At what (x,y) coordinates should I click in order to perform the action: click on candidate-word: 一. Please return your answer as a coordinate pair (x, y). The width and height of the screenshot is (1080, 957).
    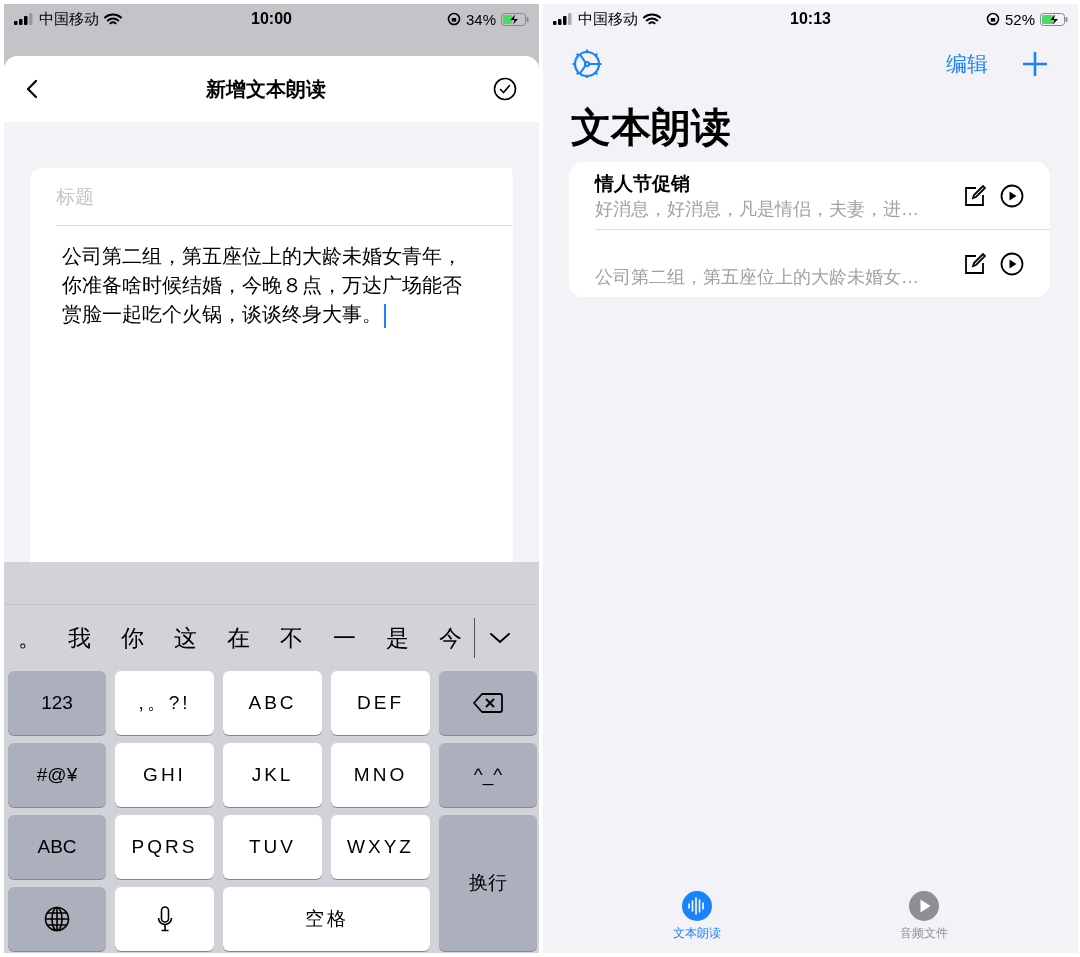
    Looking at the image, I should click on (359, 638).